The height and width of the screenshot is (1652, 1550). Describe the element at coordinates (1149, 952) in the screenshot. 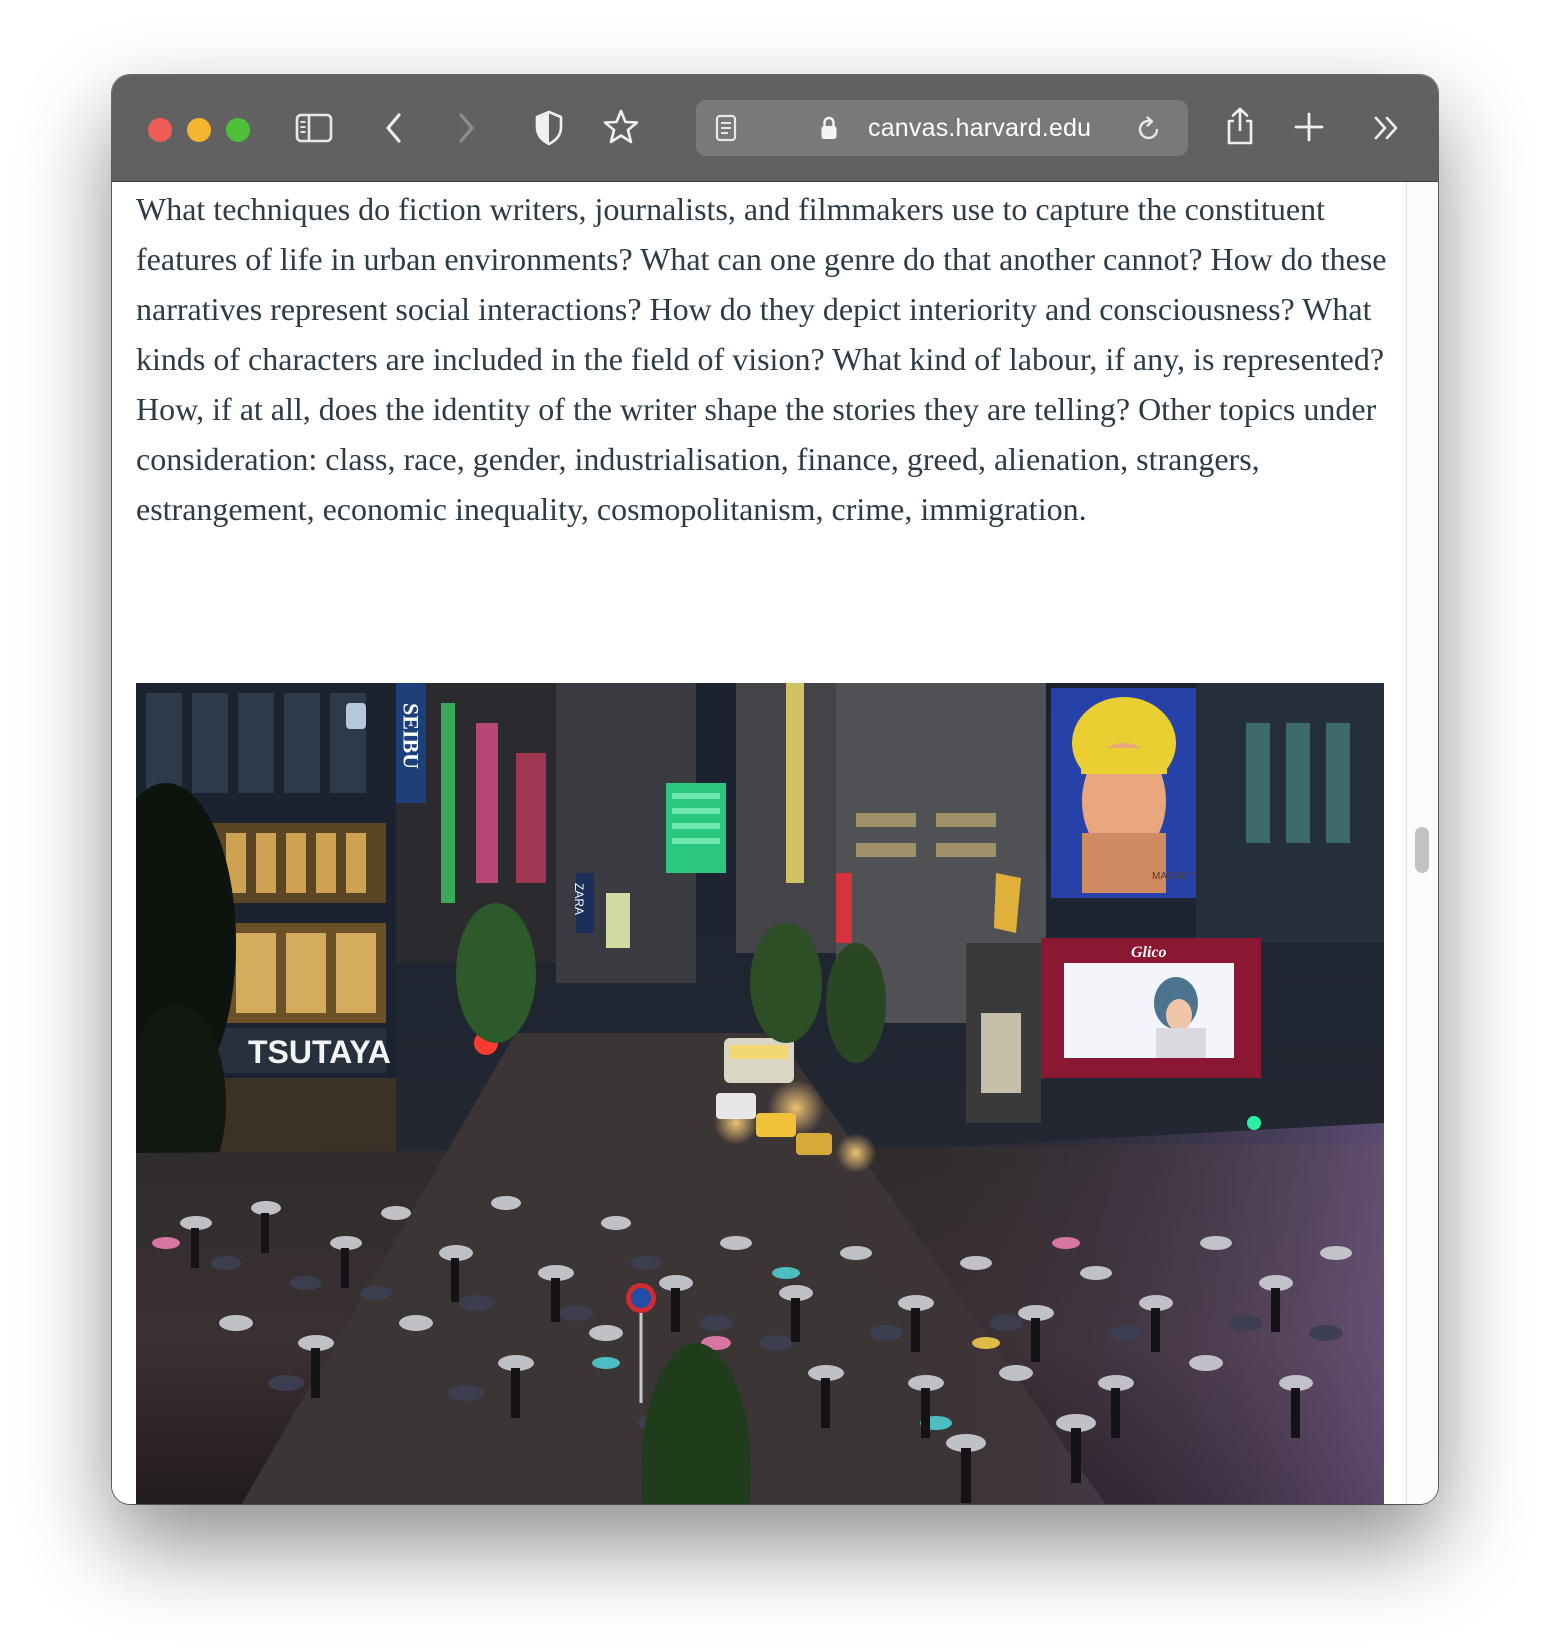

I see `glico-sign: Glico` at that location.